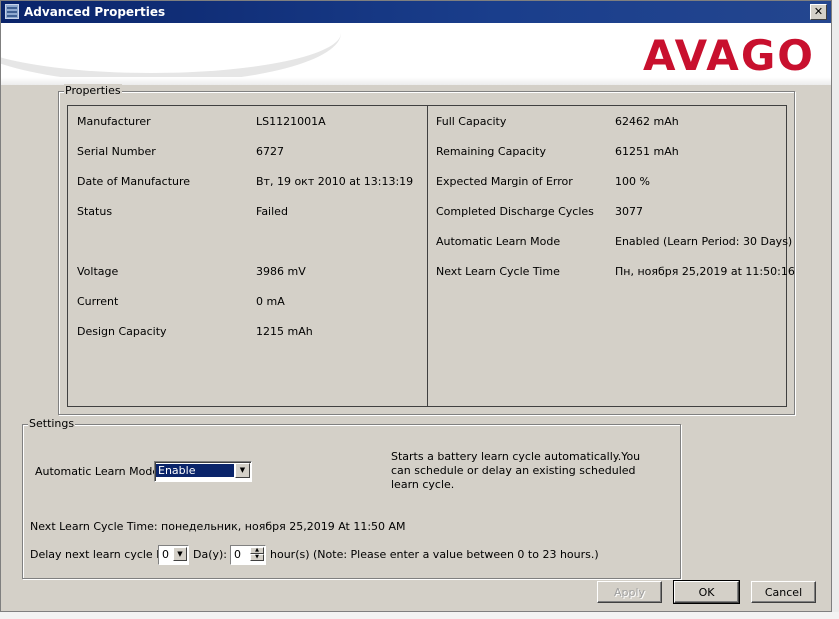 Image resolution: width=839 pixels, height=619 pixels. I want to click on banner-swoosh, so click(171, 53).